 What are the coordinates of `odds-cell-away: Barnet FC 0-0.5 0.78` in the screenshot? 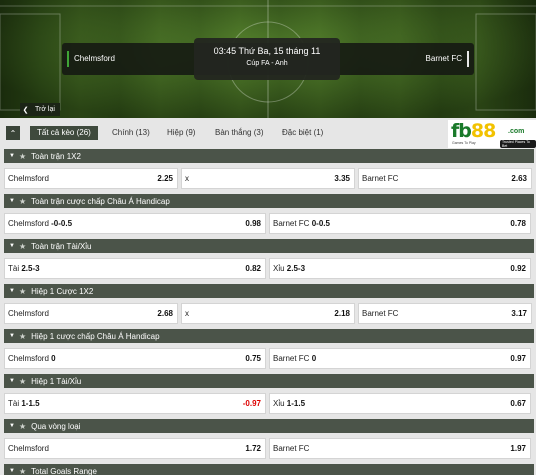 It's located at (400, 223).